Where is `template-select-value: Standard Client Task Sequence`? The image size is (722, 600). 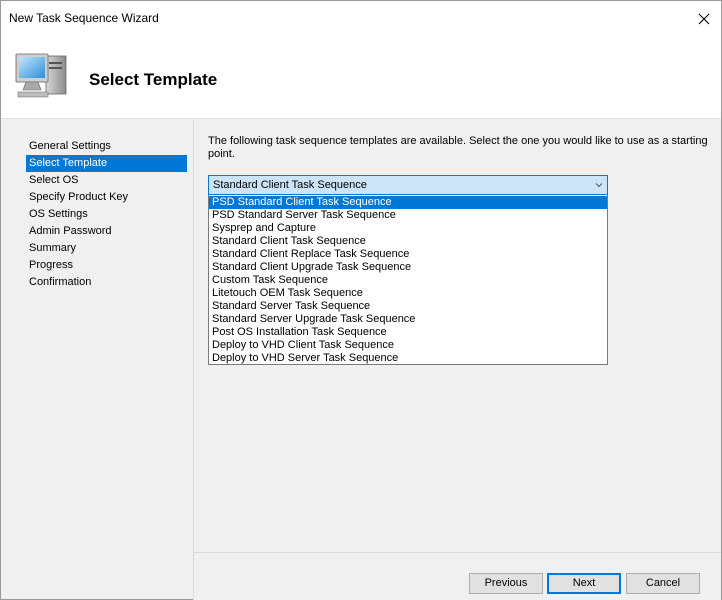 template-select-value: Standard Client Task Sequence is located at coordinates (290, 185).